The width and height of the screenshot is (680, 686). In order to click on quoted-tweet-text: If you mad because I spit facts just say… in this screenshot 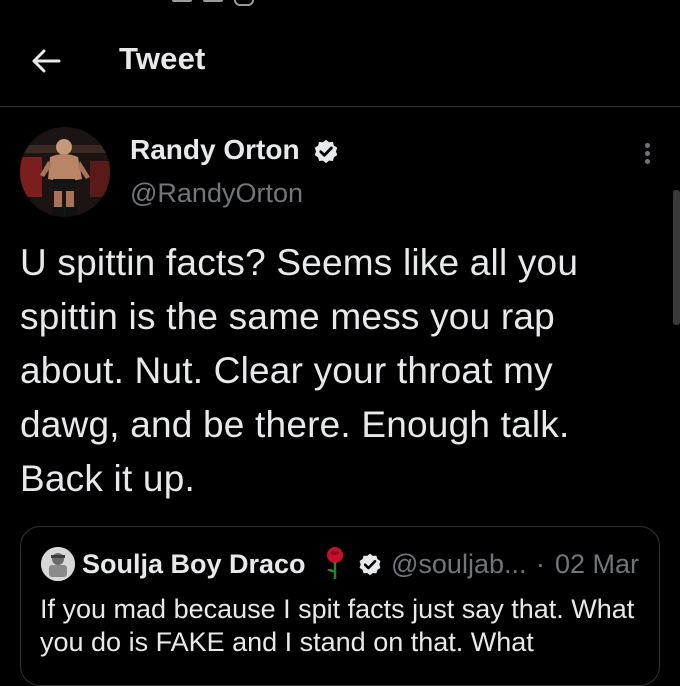, I will do `click(337, 625)`.